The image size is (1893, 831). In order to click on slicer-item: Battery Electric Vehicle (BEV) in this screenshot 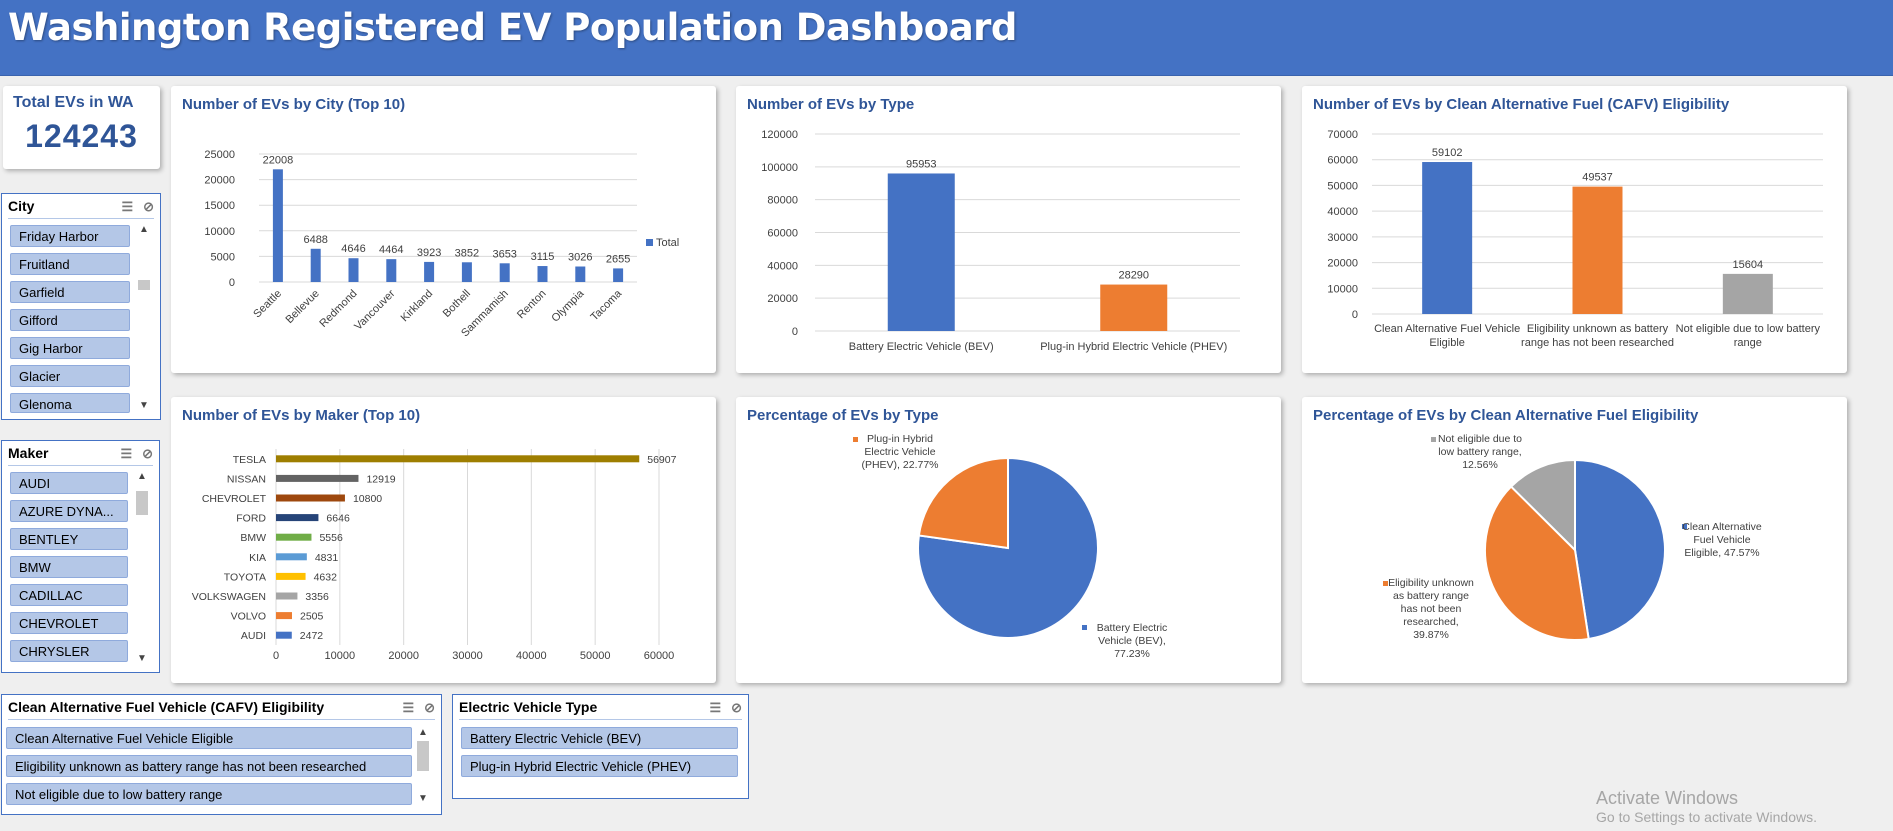, I will do `click(599, 738)`.